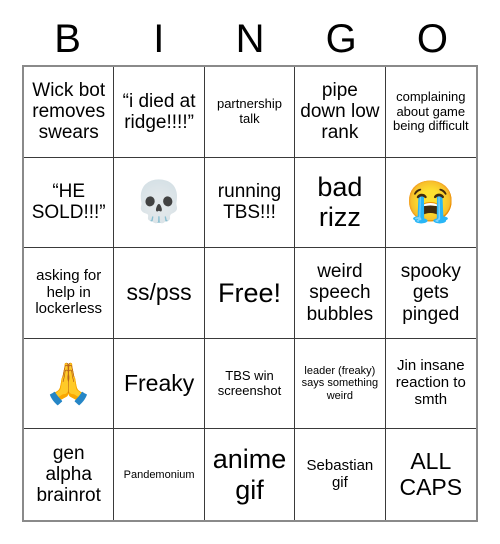 The image size is (500, 544). I want to click on bingo-cell-b3: asking for help in lockerless, so click(69, 293).